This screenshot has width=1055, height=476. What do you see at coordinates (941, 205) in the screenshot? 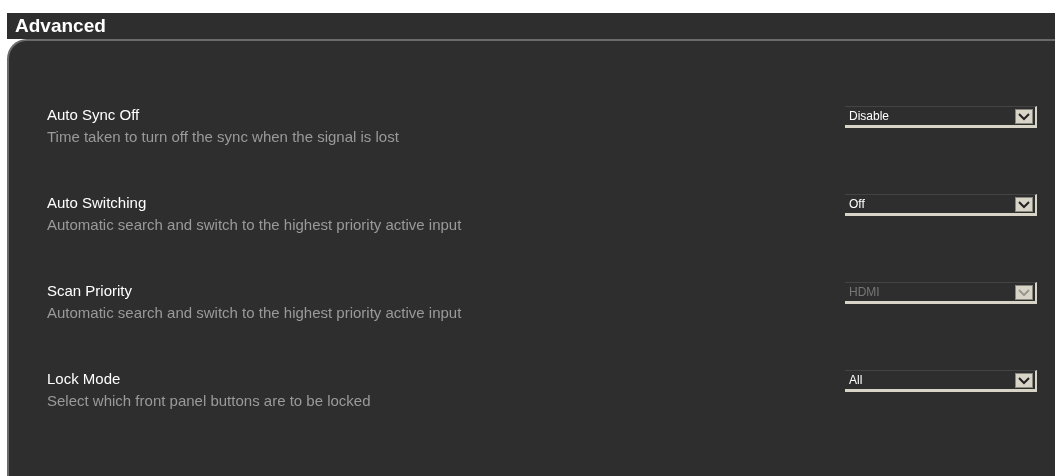
I see `dropdown: Off` at bounding box center [941, 205].